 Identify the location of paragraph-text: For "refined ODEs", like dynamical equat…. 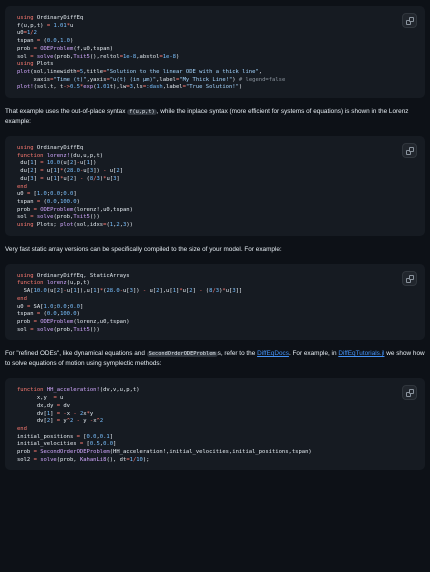
(76, 354).